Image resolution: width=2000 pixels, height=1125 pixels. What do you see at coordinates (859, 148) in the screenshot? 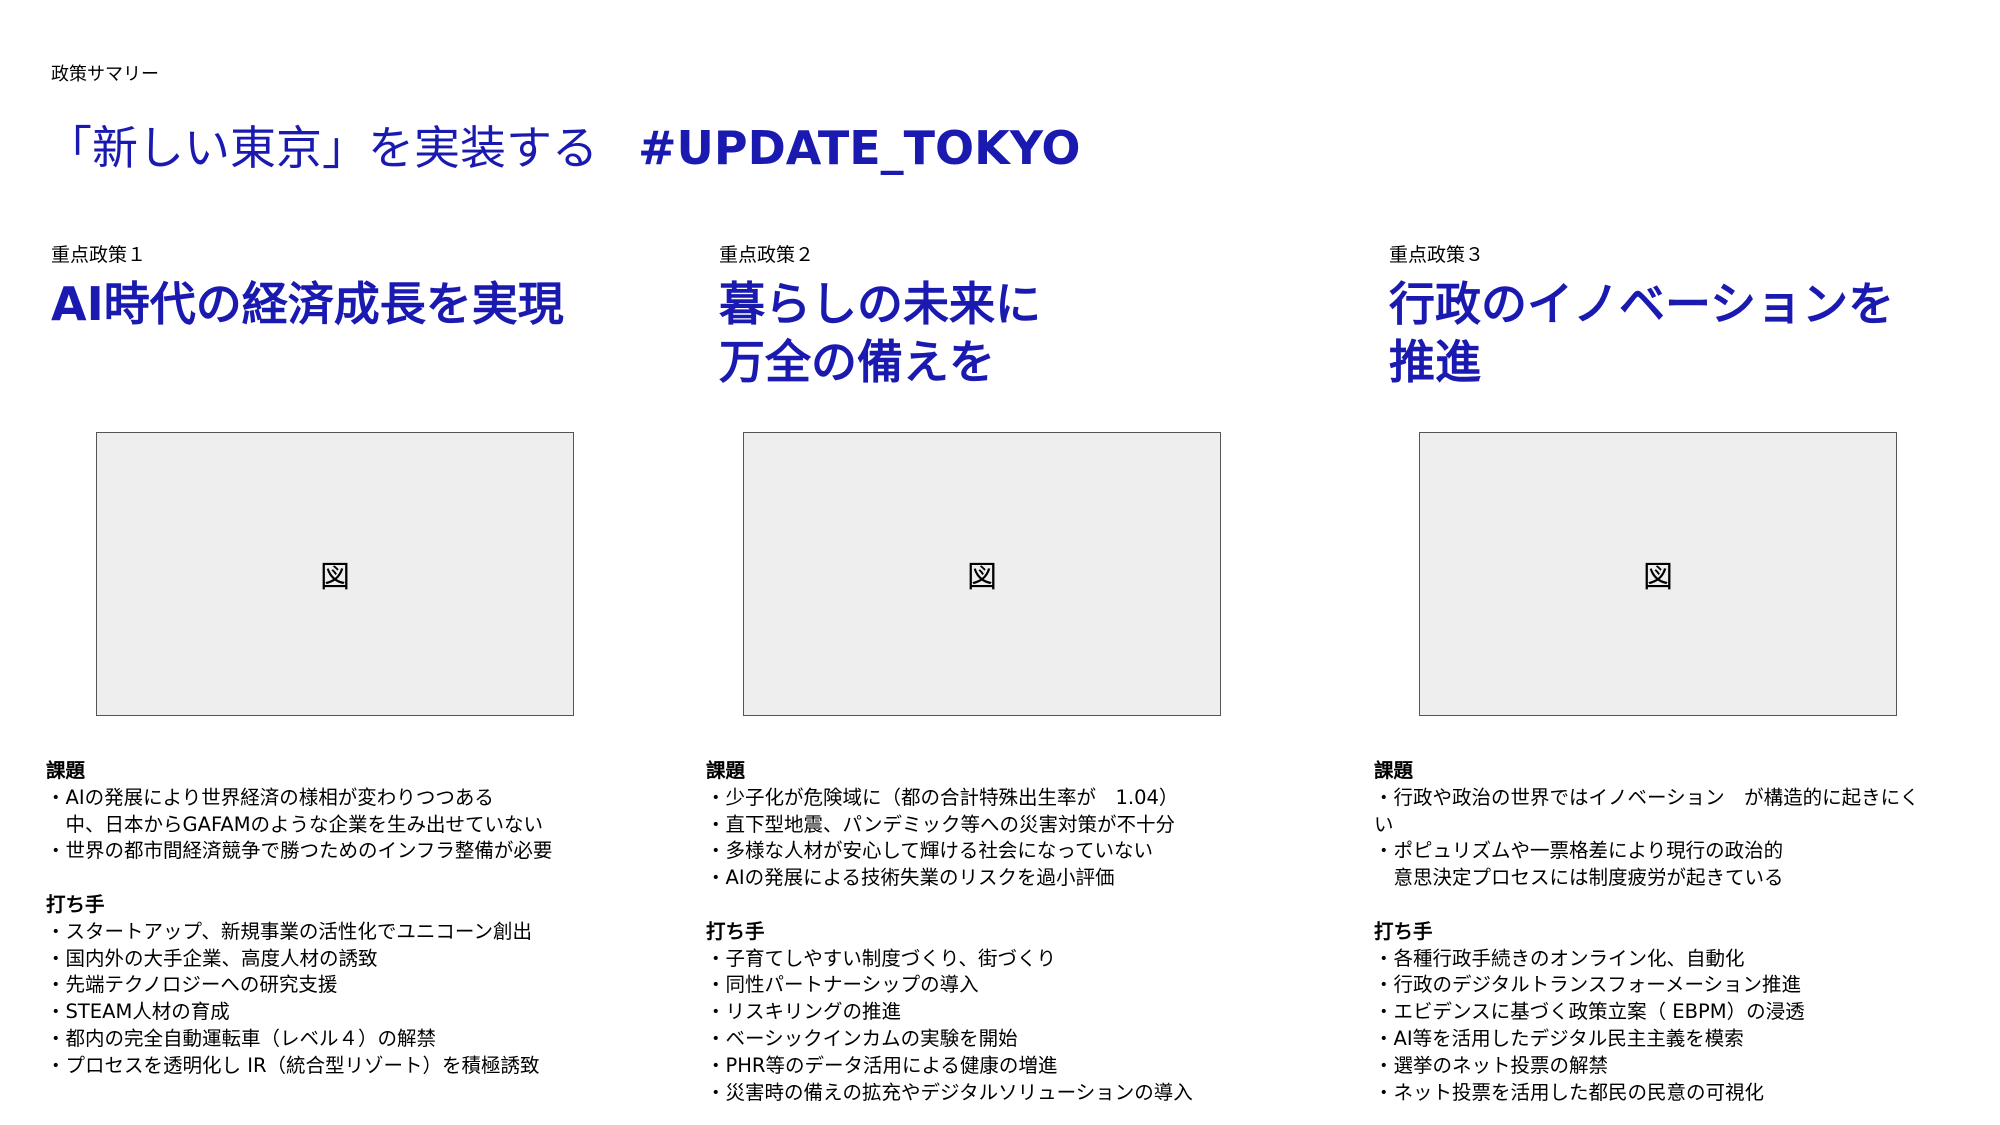
I see `hashtag: #UPDATE_TOKYO` at bounding box center [859, 148].